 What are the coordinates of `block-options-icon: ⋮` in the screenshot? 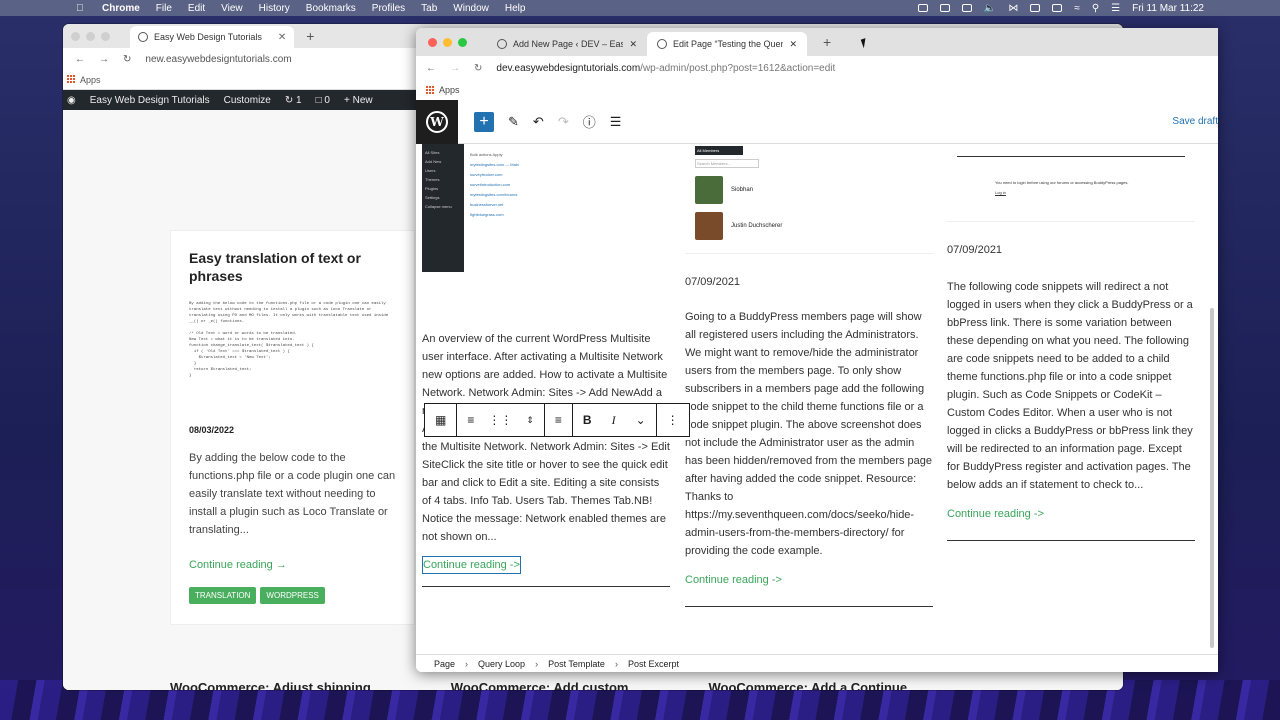 It's located at (673, 420).